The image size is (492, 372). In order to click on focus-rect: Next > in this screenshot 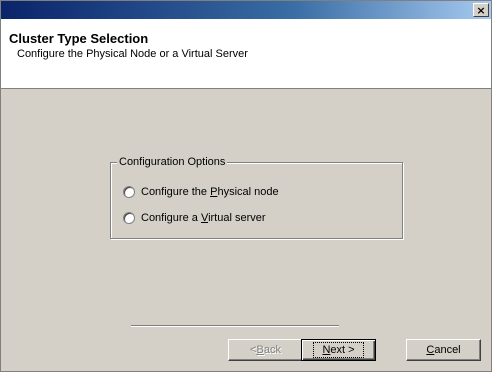, I will do `click(338, 350)`.